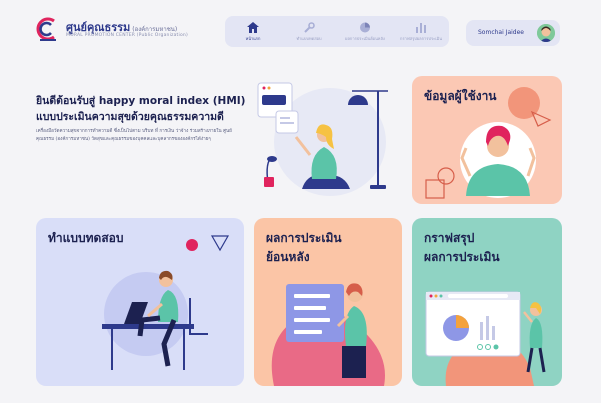  I want to click on graph-title-line2: ผลการประเมิน, so click(462, 257).